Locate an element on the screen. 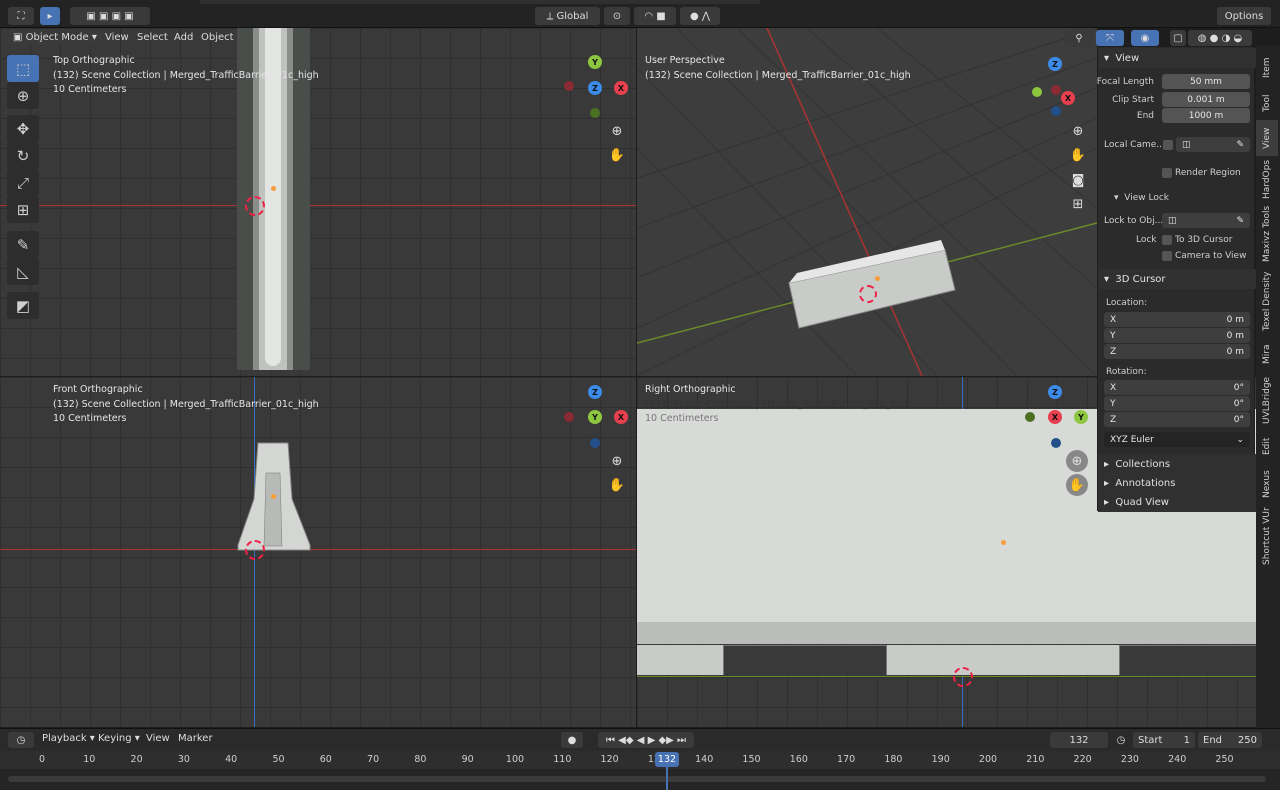 The height and width of the screenshot is (790, 1280). rotation-x-field: X 0° is located at coordinates (1177, 387).